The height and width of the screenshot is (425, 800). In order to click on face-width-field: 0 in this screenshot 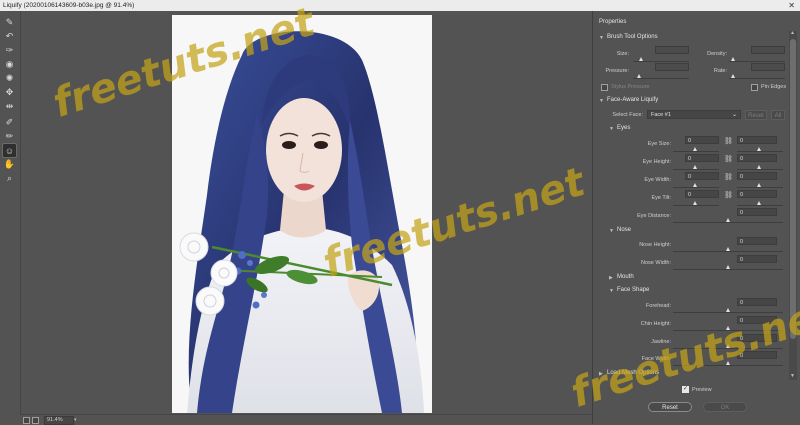, I will do `click(757, 355)`.